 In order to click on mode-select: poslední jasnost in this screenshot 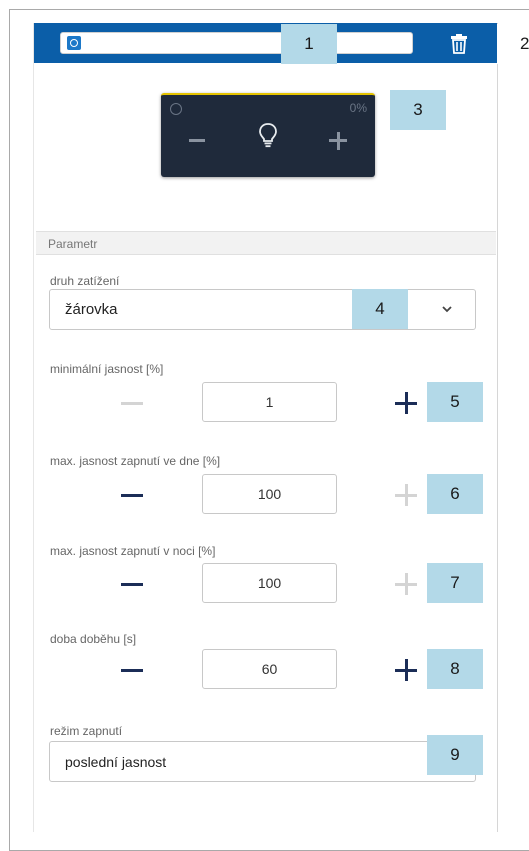, I will do `click(262, 761)`.